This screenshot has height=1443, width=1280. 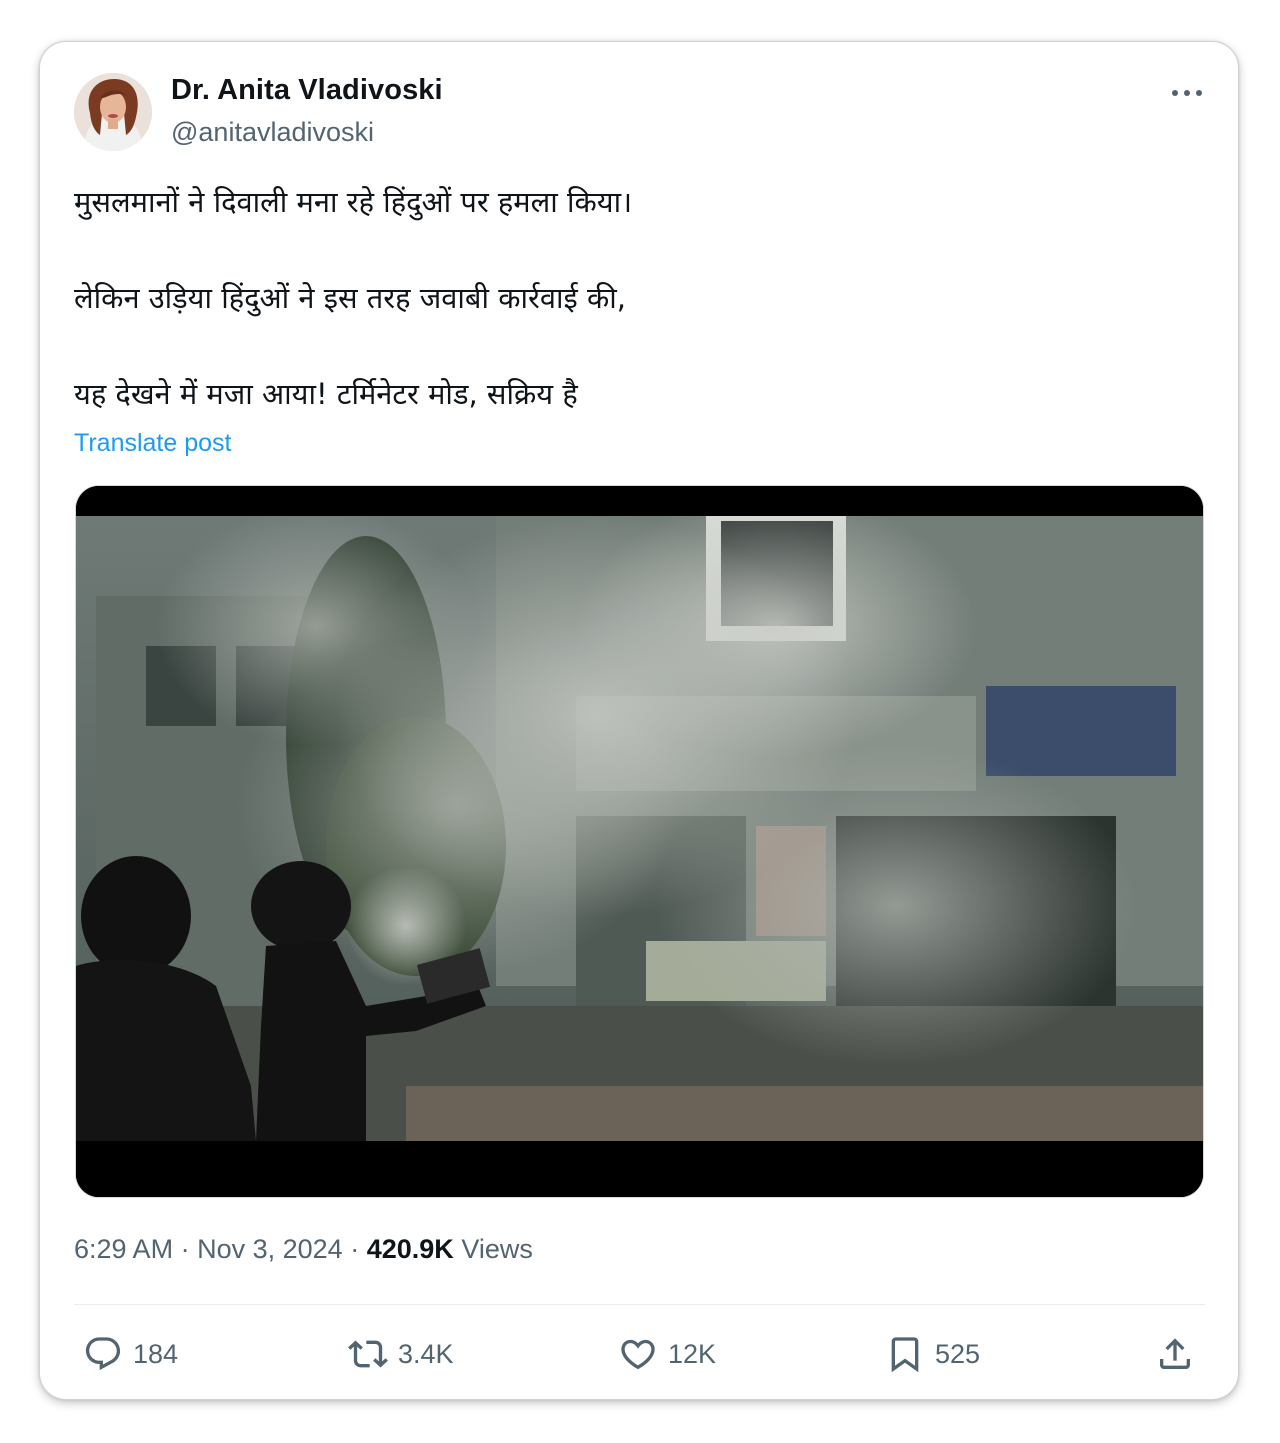 I want to click on more-icon, so click(x=1187, y=93).